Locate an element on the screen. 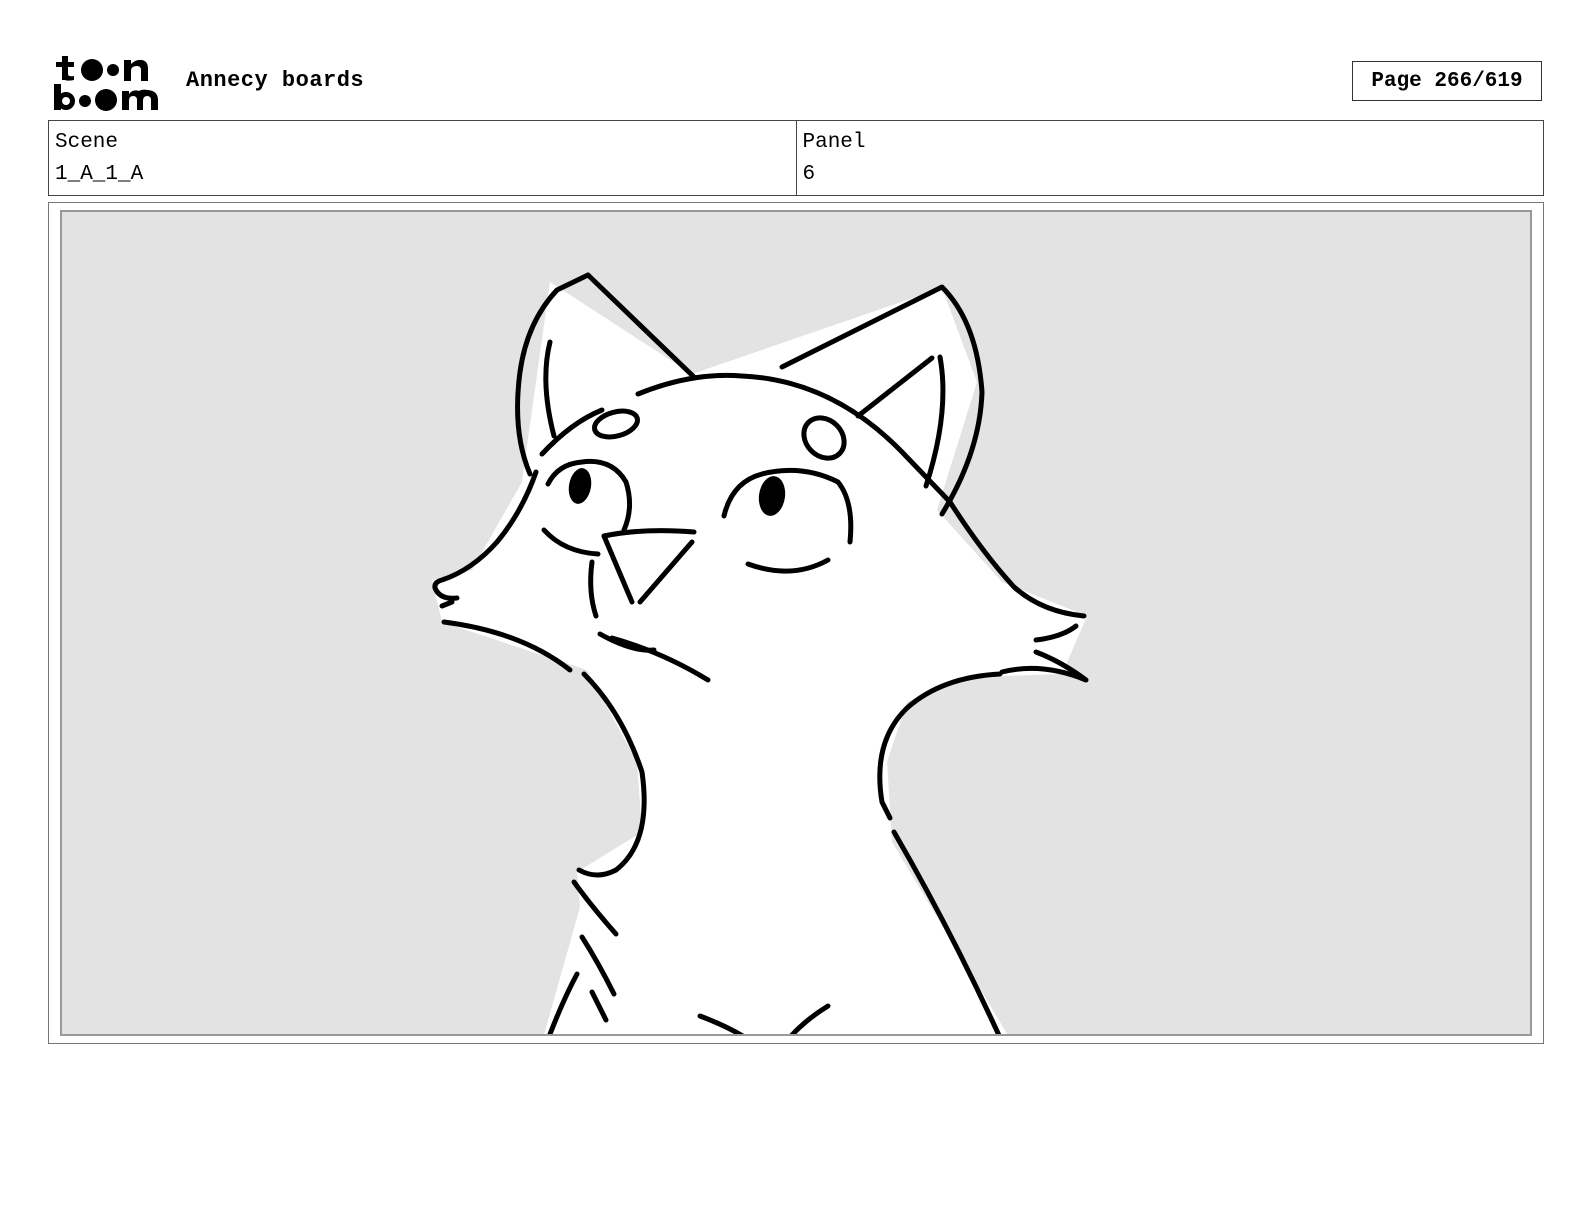  panel-cell: Panel 6 is located at coordinates (1169, 158).